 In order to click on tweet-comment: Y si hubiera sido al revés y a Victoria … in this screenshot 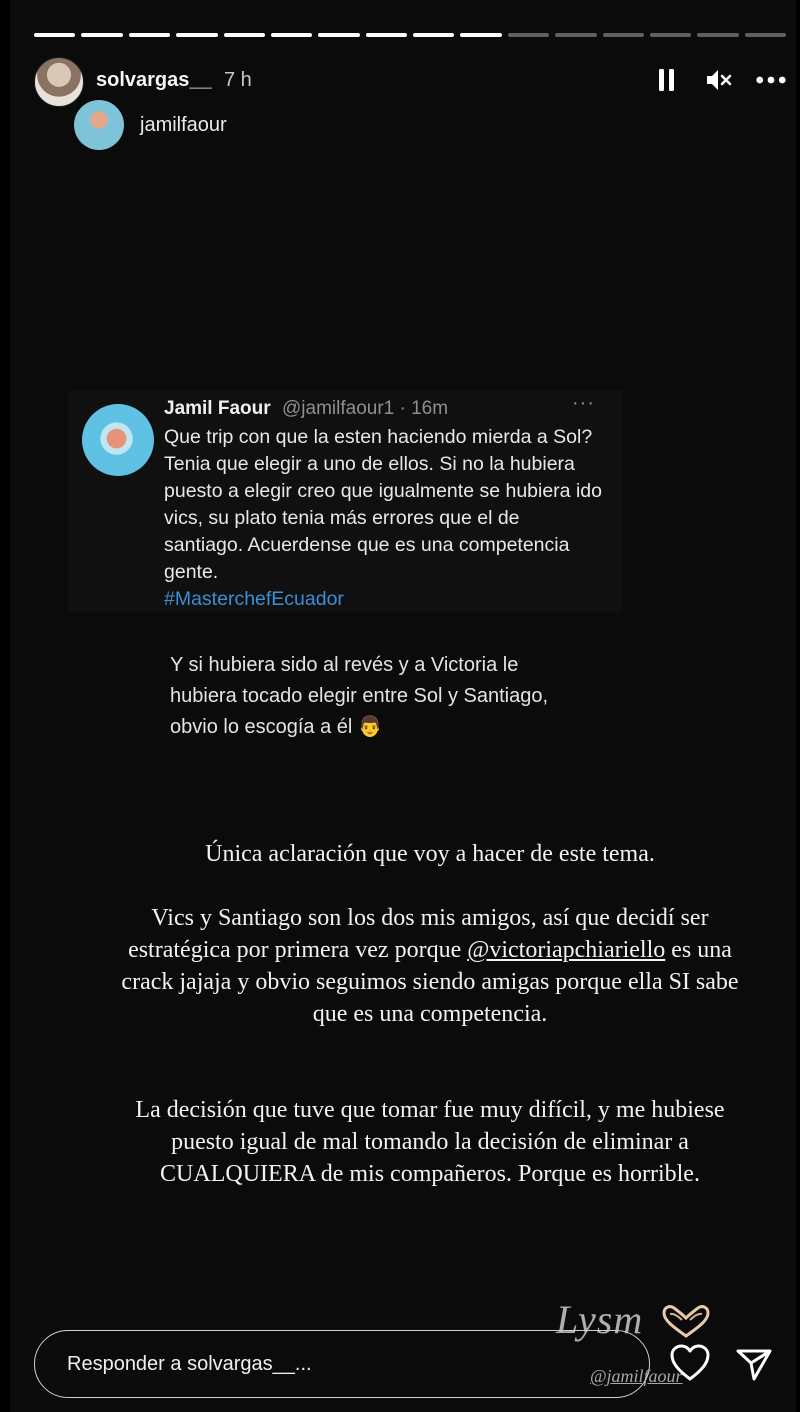, I will do `click(359, 696)`.